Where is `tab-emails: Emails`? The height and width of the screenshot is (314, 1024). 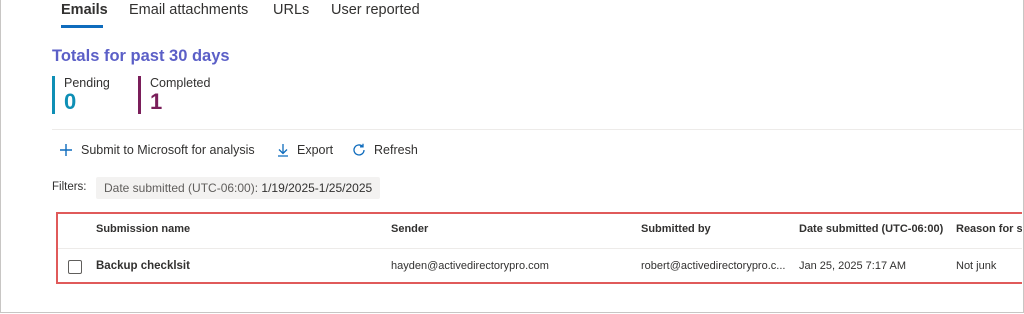
tab-emails: Emails is located at coordinates (84, 10).